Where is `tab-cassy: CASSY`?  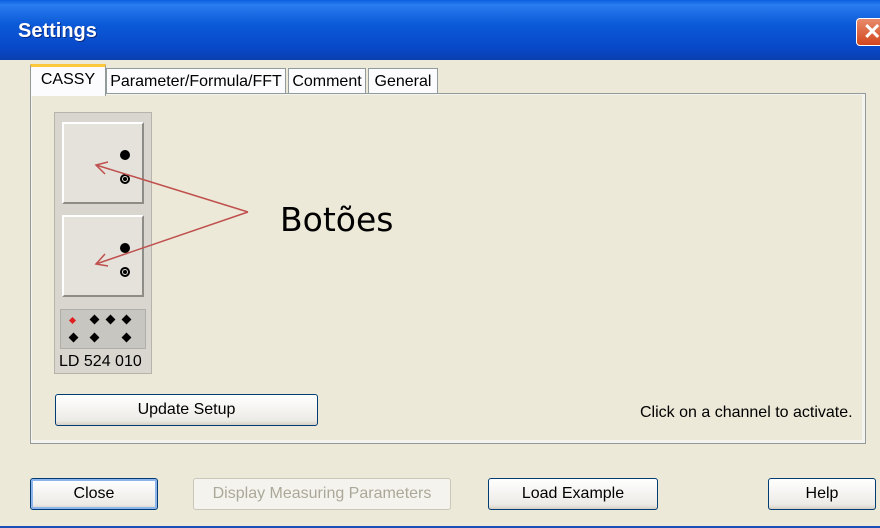 tab-cassy: CASSY is located at coordinates (68, 80).